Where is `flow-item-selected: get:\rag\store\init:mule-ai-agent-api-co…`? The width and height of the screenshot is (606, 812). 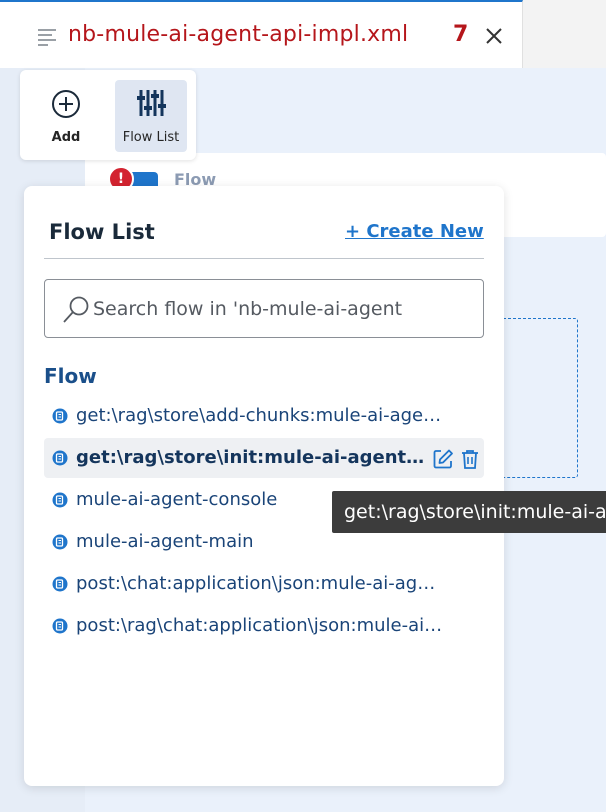 flow-item-selected: get:\rag\store\init:mule-ai-agent-api-co… is located at coordinates (264, 458).